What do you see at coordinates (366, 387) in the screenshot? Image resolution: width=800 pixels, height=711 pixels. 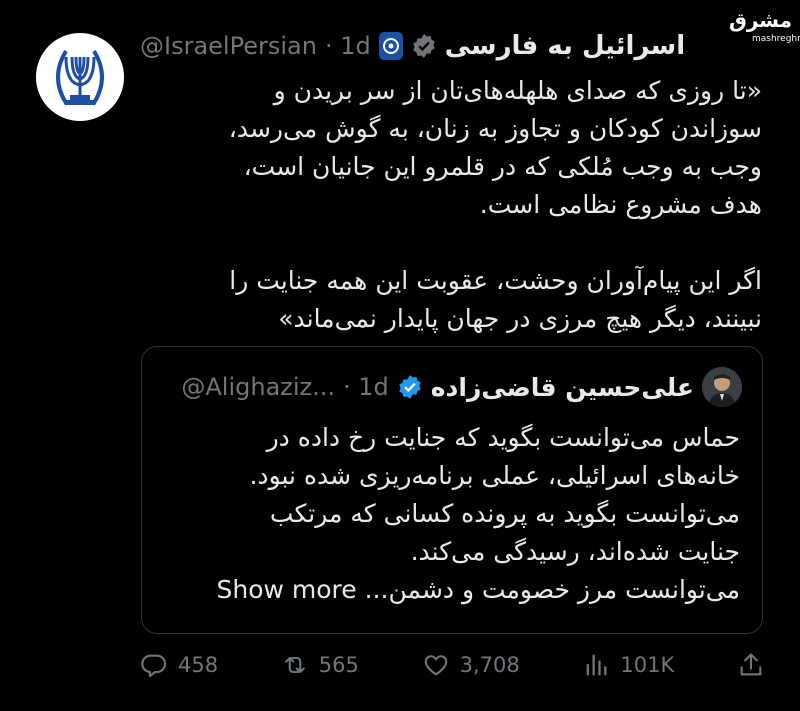 I see `quoted-tweet-time: · 1d` at bounding box center [366, 387].